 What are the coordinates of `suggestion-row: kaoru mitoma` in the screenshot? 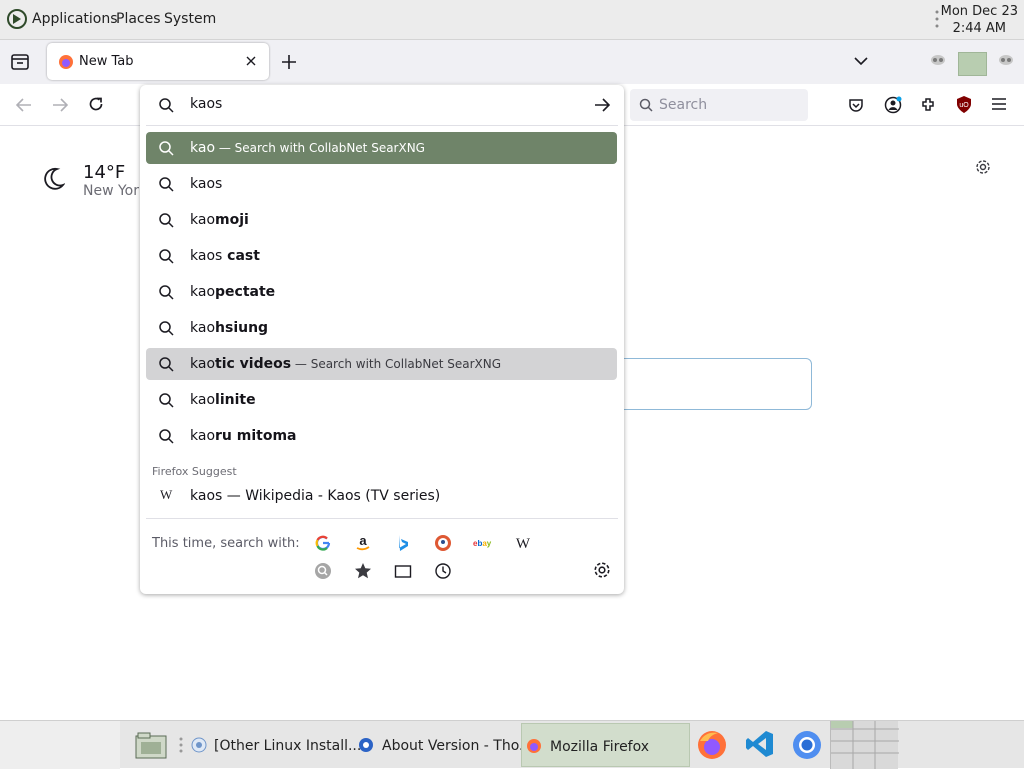 It's located at (381, 436).